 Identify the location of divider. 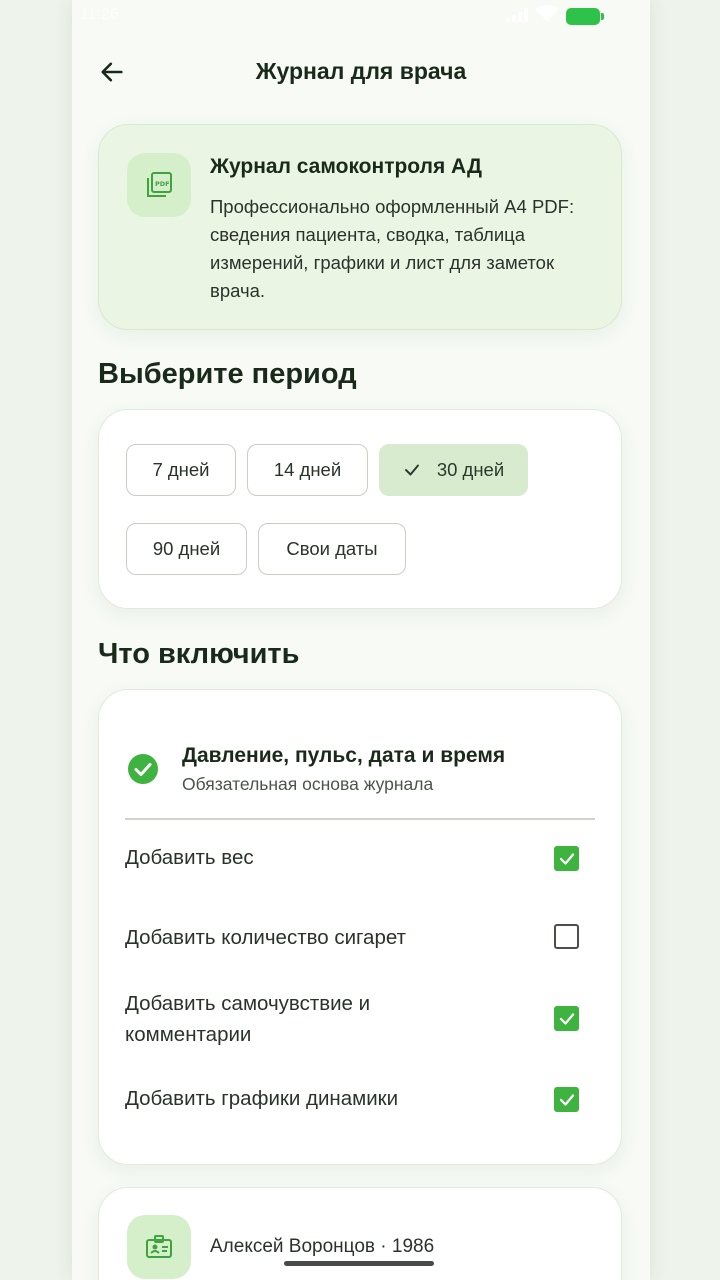
(360, 819).